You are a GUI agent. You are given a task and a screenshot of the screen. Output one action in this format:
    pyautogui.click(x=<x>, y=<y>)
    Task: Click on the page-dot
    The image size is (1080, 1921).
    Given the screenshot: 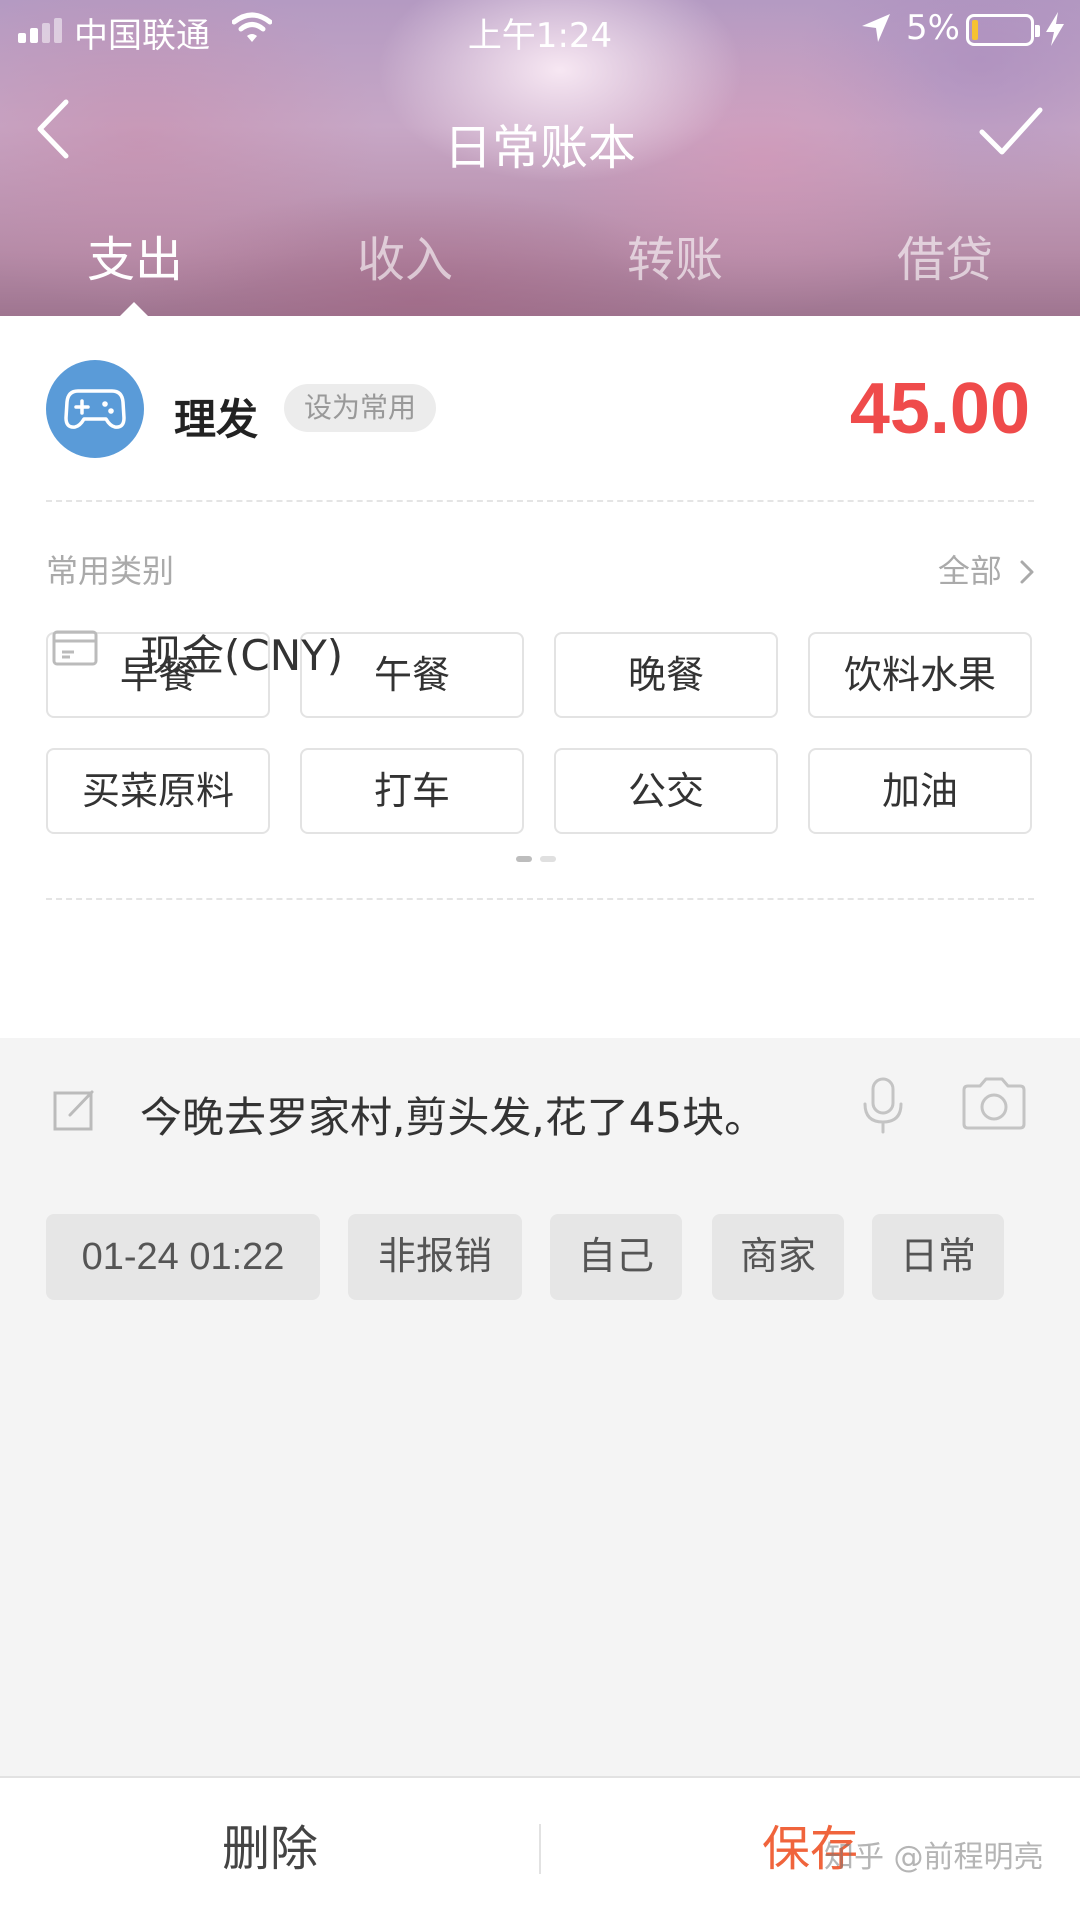 What is the action you would take?
    pyautogui.click(x=548, y=859)
    